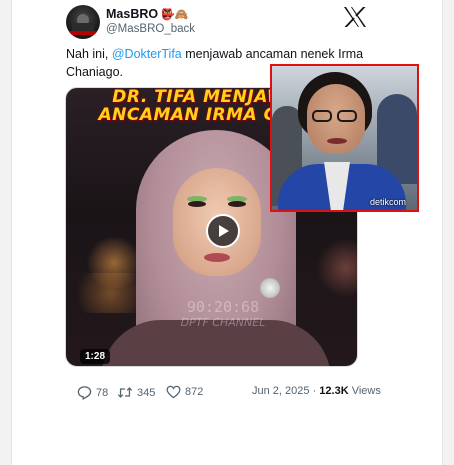 Image resolution: width=454 pixels, height=465 pixels. What do you see at coordinates (281, 391) in the screenshot?
I see `tweet-date: Jun 2, 2025` at bounding box center [281, 391].